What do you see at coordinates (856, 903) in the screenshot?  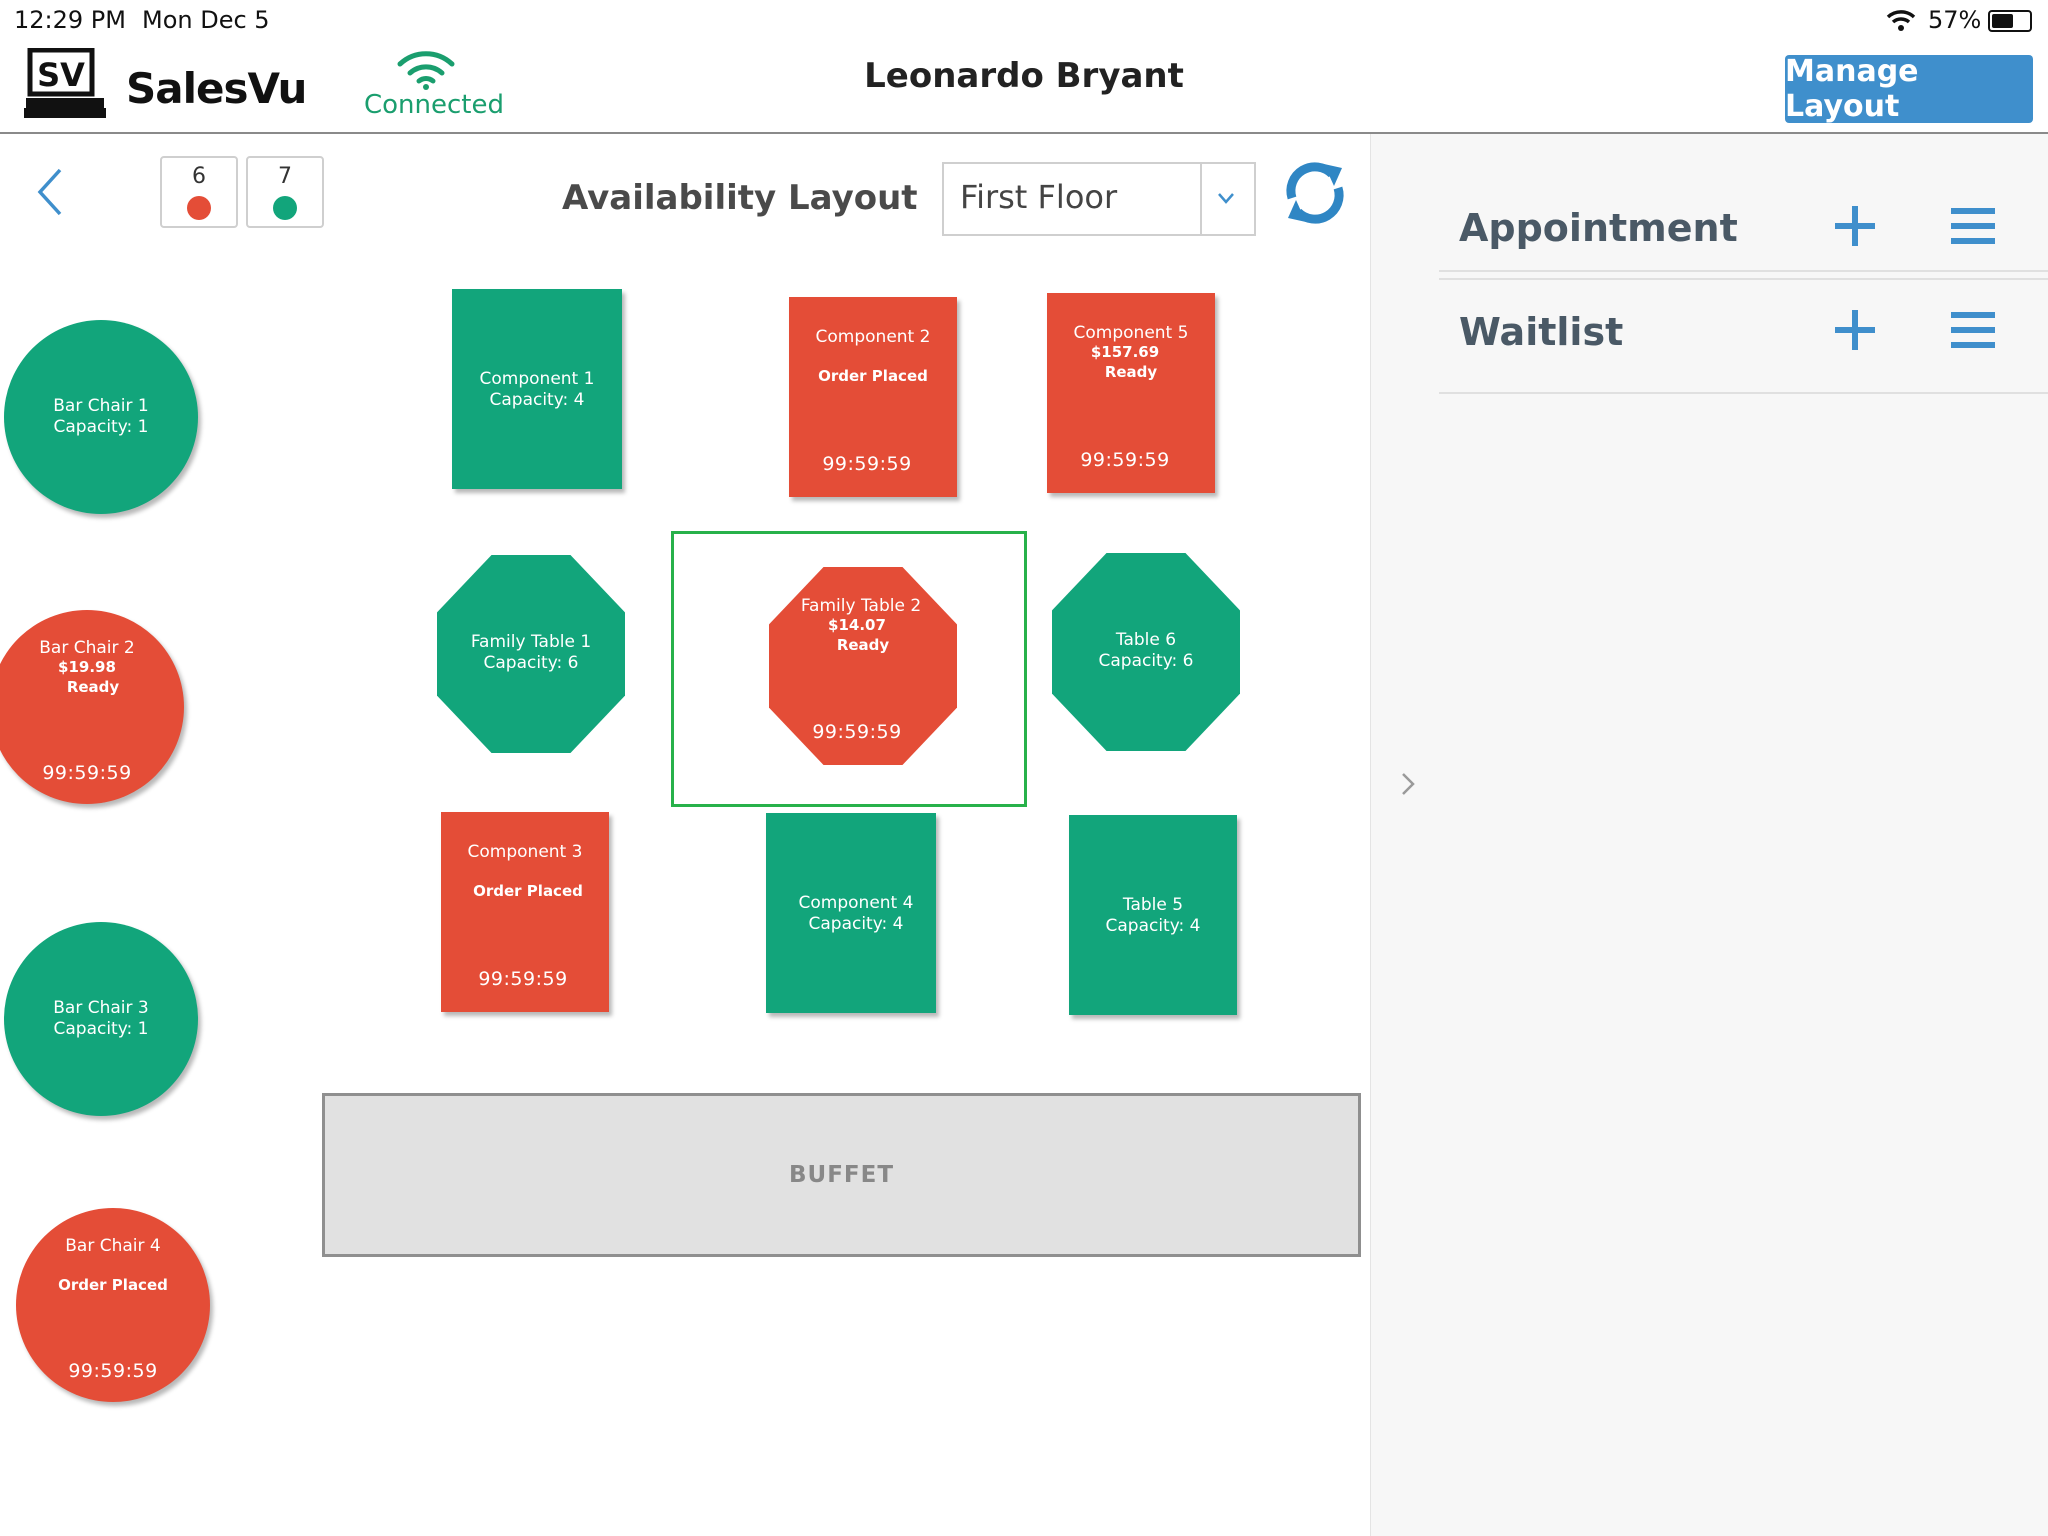 I see `table-name: Component 4` at bounding box center [856, 903].